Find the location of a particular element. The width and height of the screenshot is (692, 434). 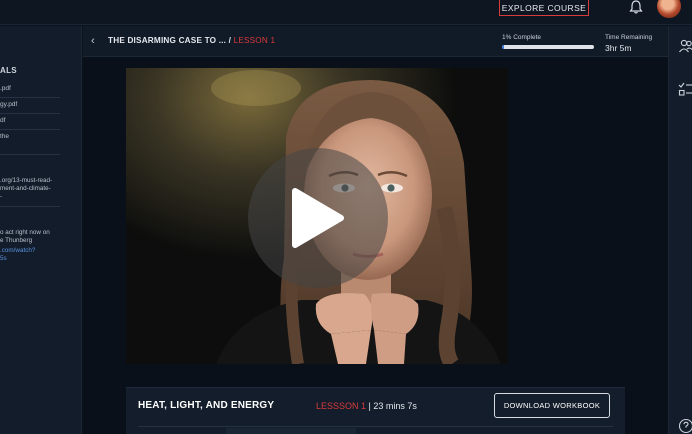

lesson-duration: 23 mins 7s is located at coordinates (395, 406).